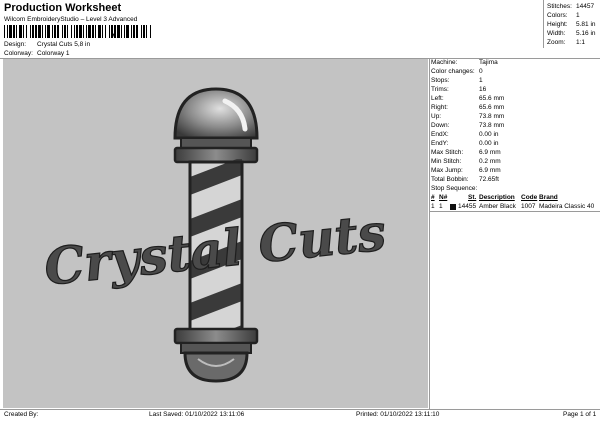  I want to click on stat-value: 14457, so click(585, 6).